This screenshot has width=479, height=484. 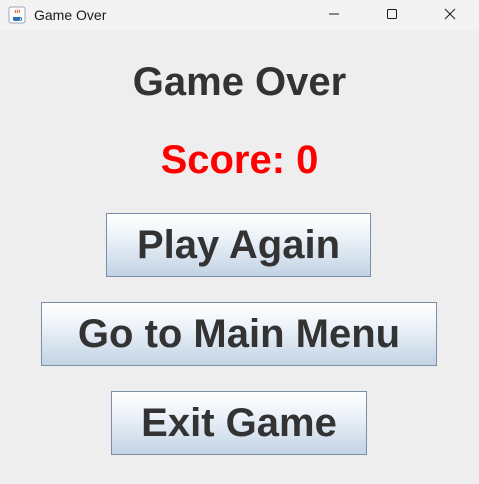 What do you see at coordinates (239, 15) in the screenshot?
I see `title-bar: Game Over` at bounding box center [239, 15].